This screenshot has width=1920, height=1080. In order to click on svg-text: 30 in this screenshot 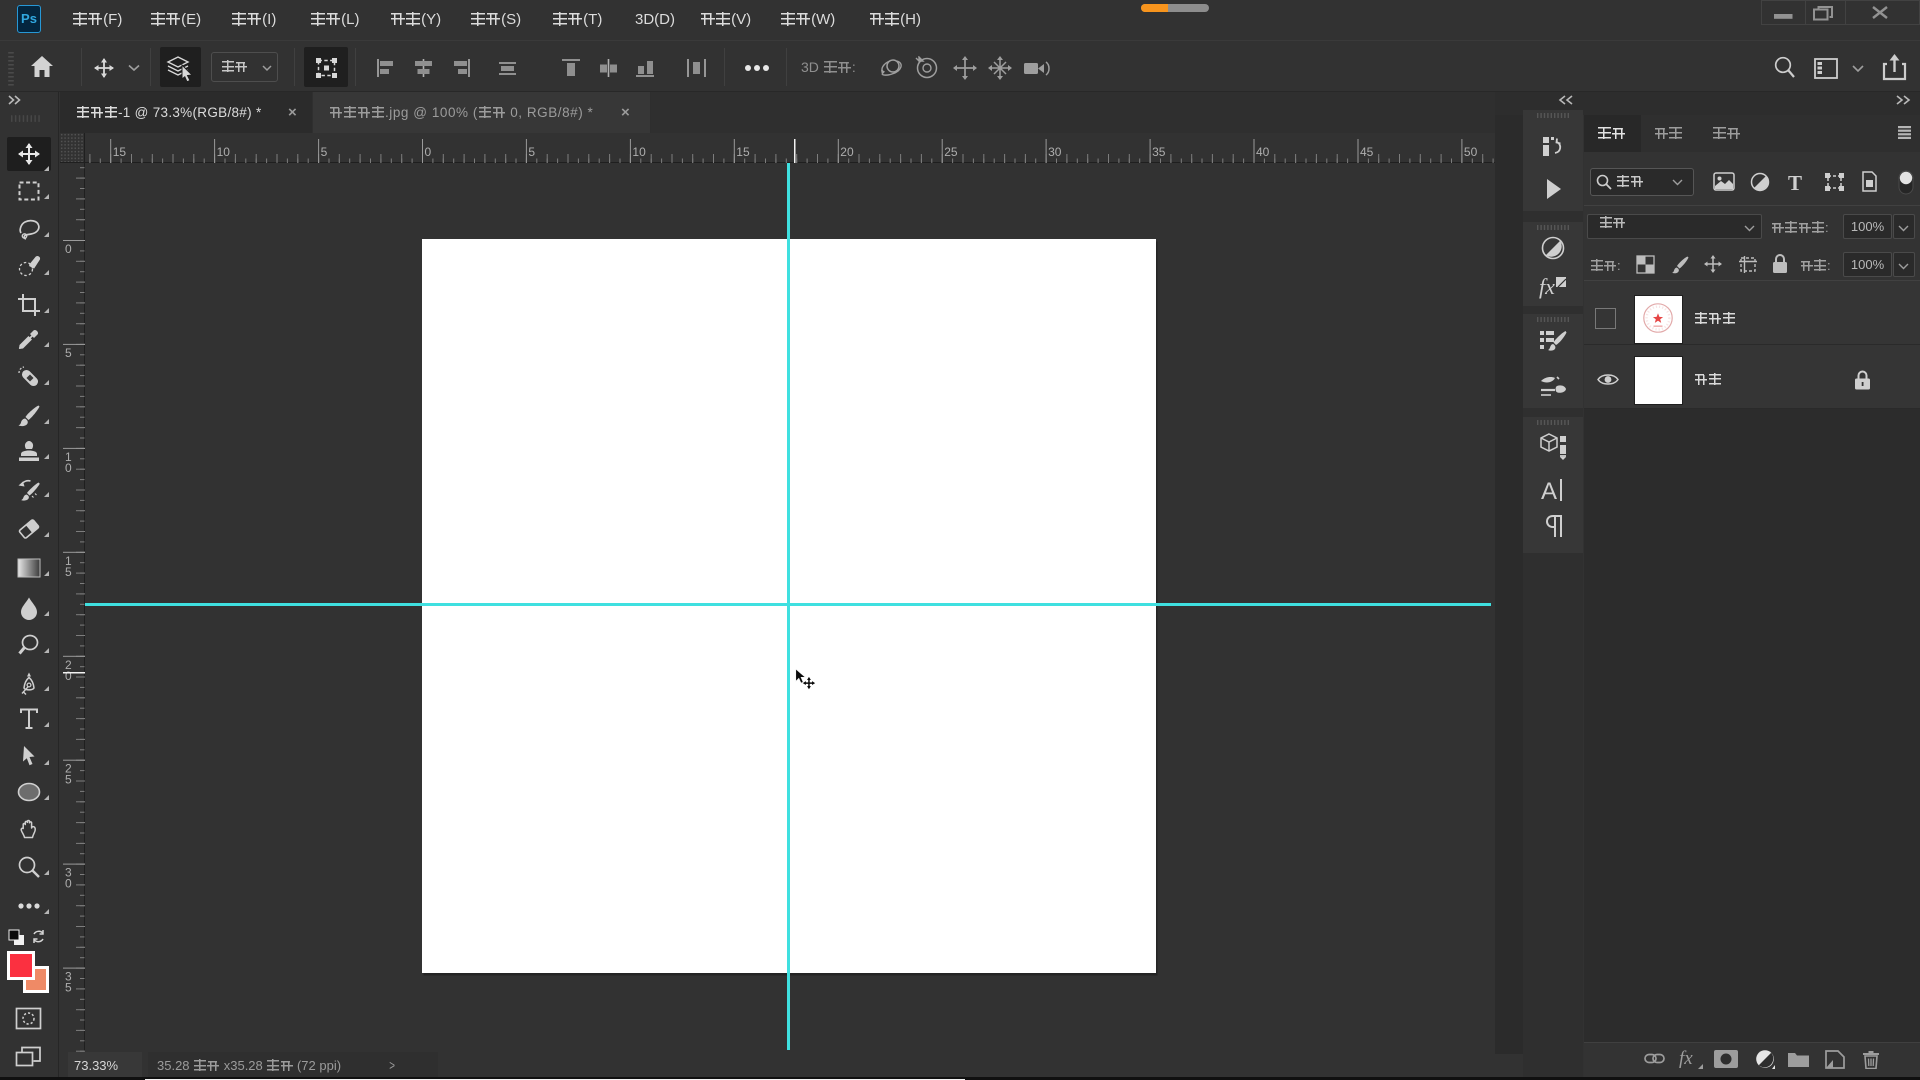, I will do `click(1055, 152)`.